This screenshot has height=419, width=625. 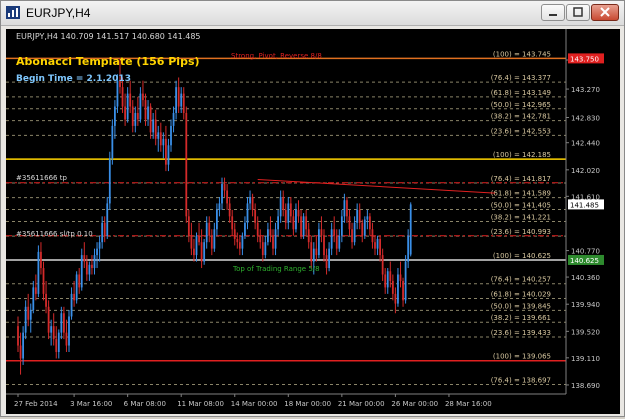 I want to click on tp-label: #35611666 tp, so click(x=41, y=178).